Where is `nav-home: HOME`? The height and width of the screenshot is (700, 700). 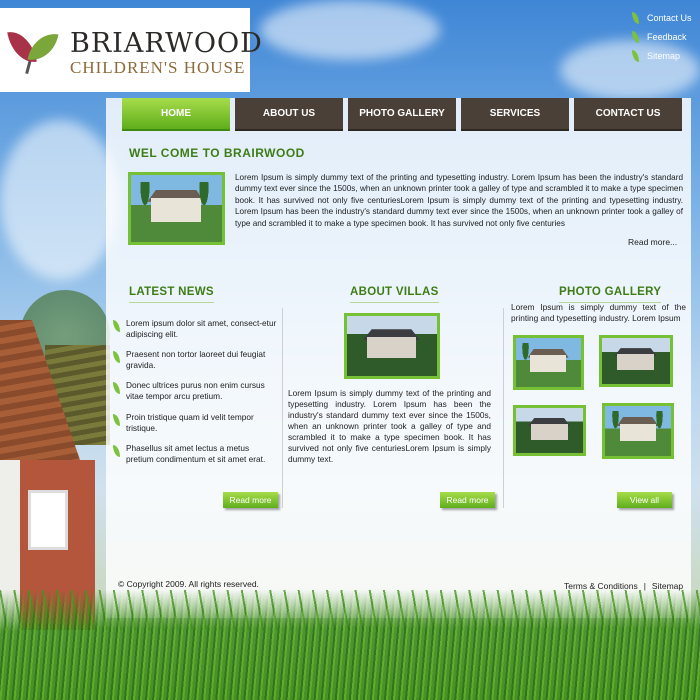 nav-home: HOME is located at coordinates (176, 114).